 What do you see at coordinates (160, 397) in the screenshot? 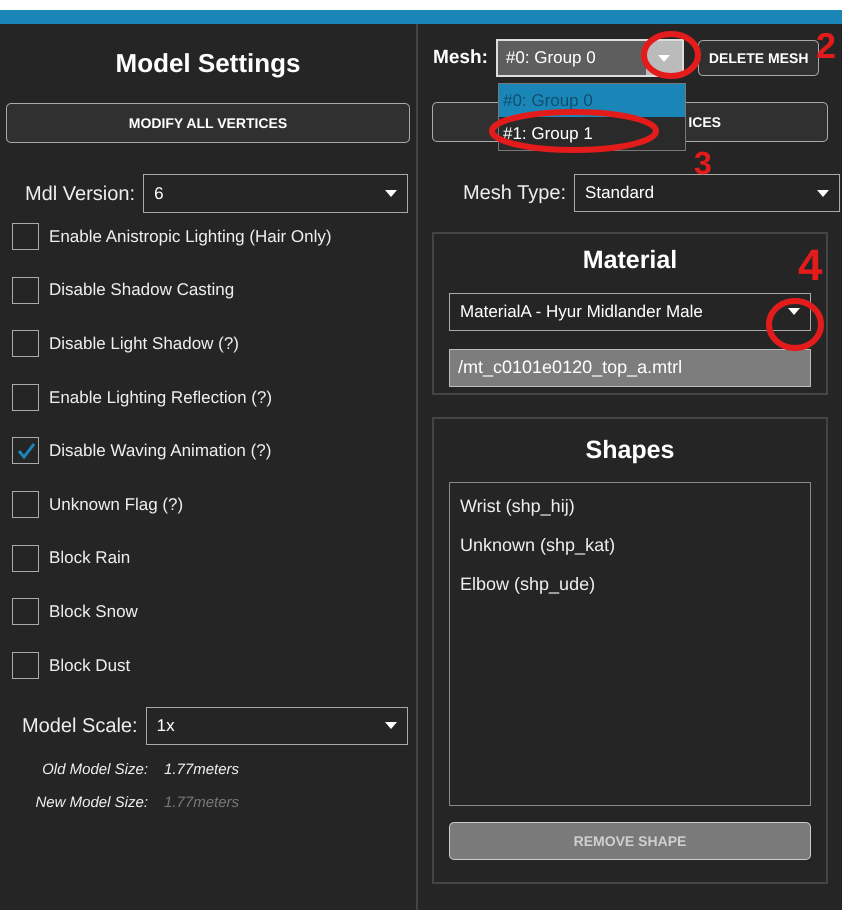
I see `checkbox-label: Enable Lighting Reflection (?)` at bounding box center [160, 397].